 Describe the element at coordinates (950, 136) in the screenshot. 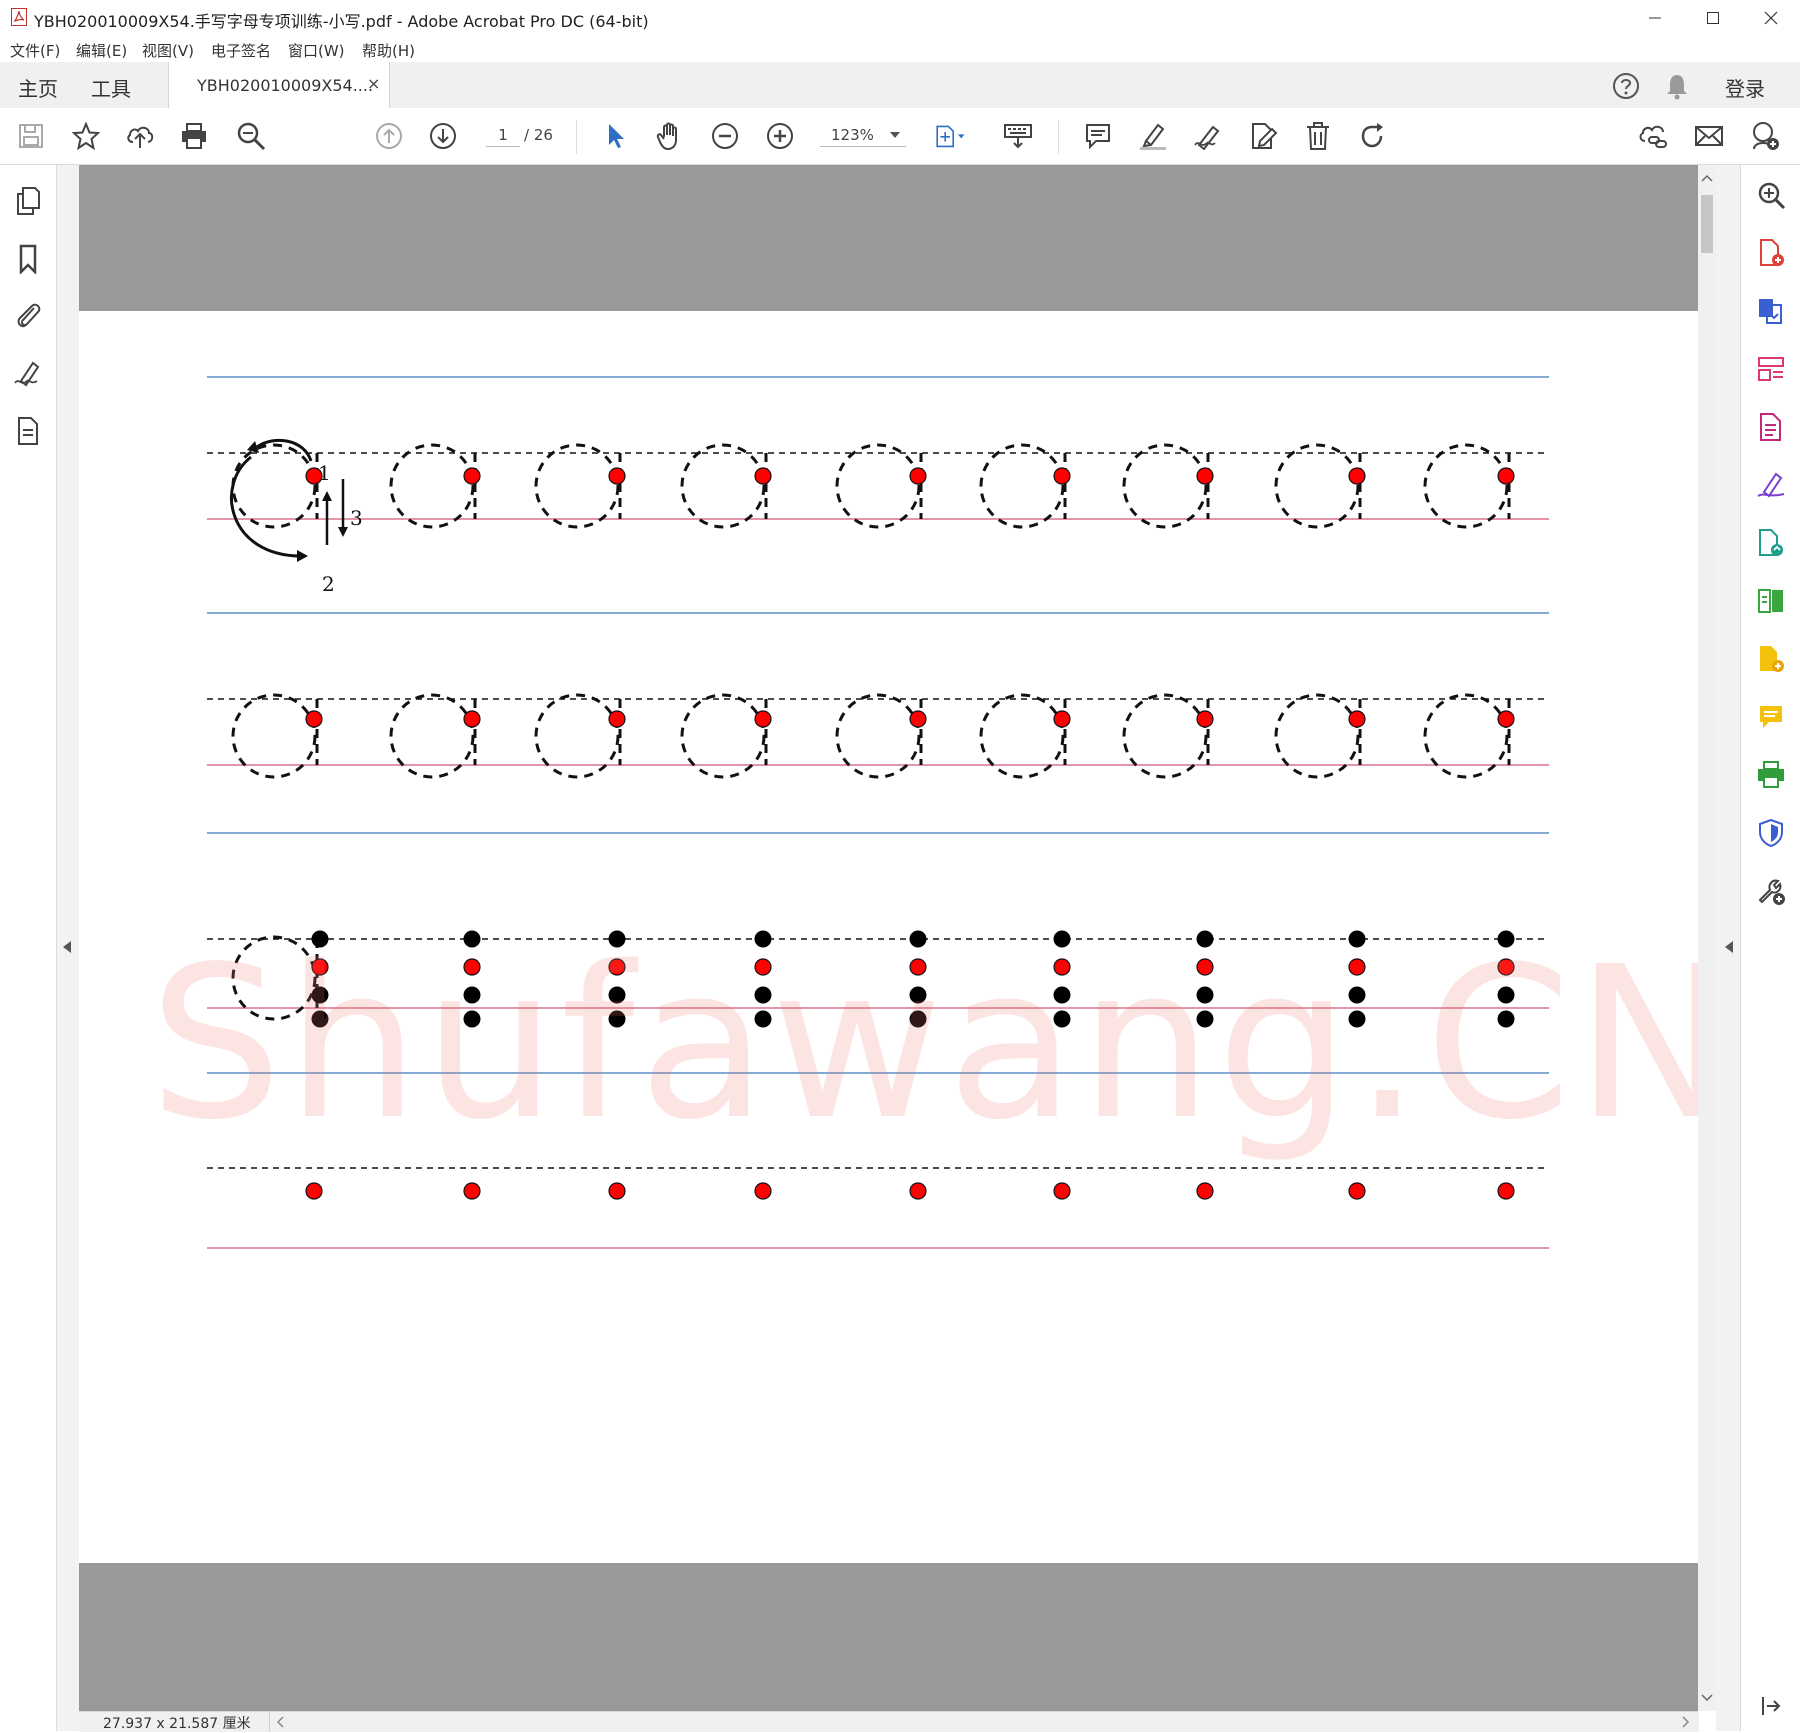

I see `fit-page-button` at that location.